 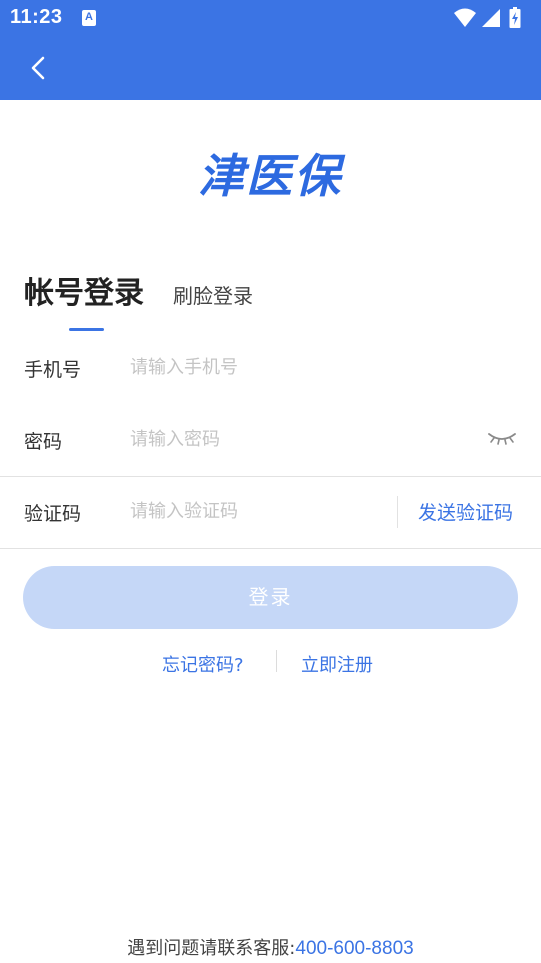 I want to click on status-icons, so click(x=493, y=18).